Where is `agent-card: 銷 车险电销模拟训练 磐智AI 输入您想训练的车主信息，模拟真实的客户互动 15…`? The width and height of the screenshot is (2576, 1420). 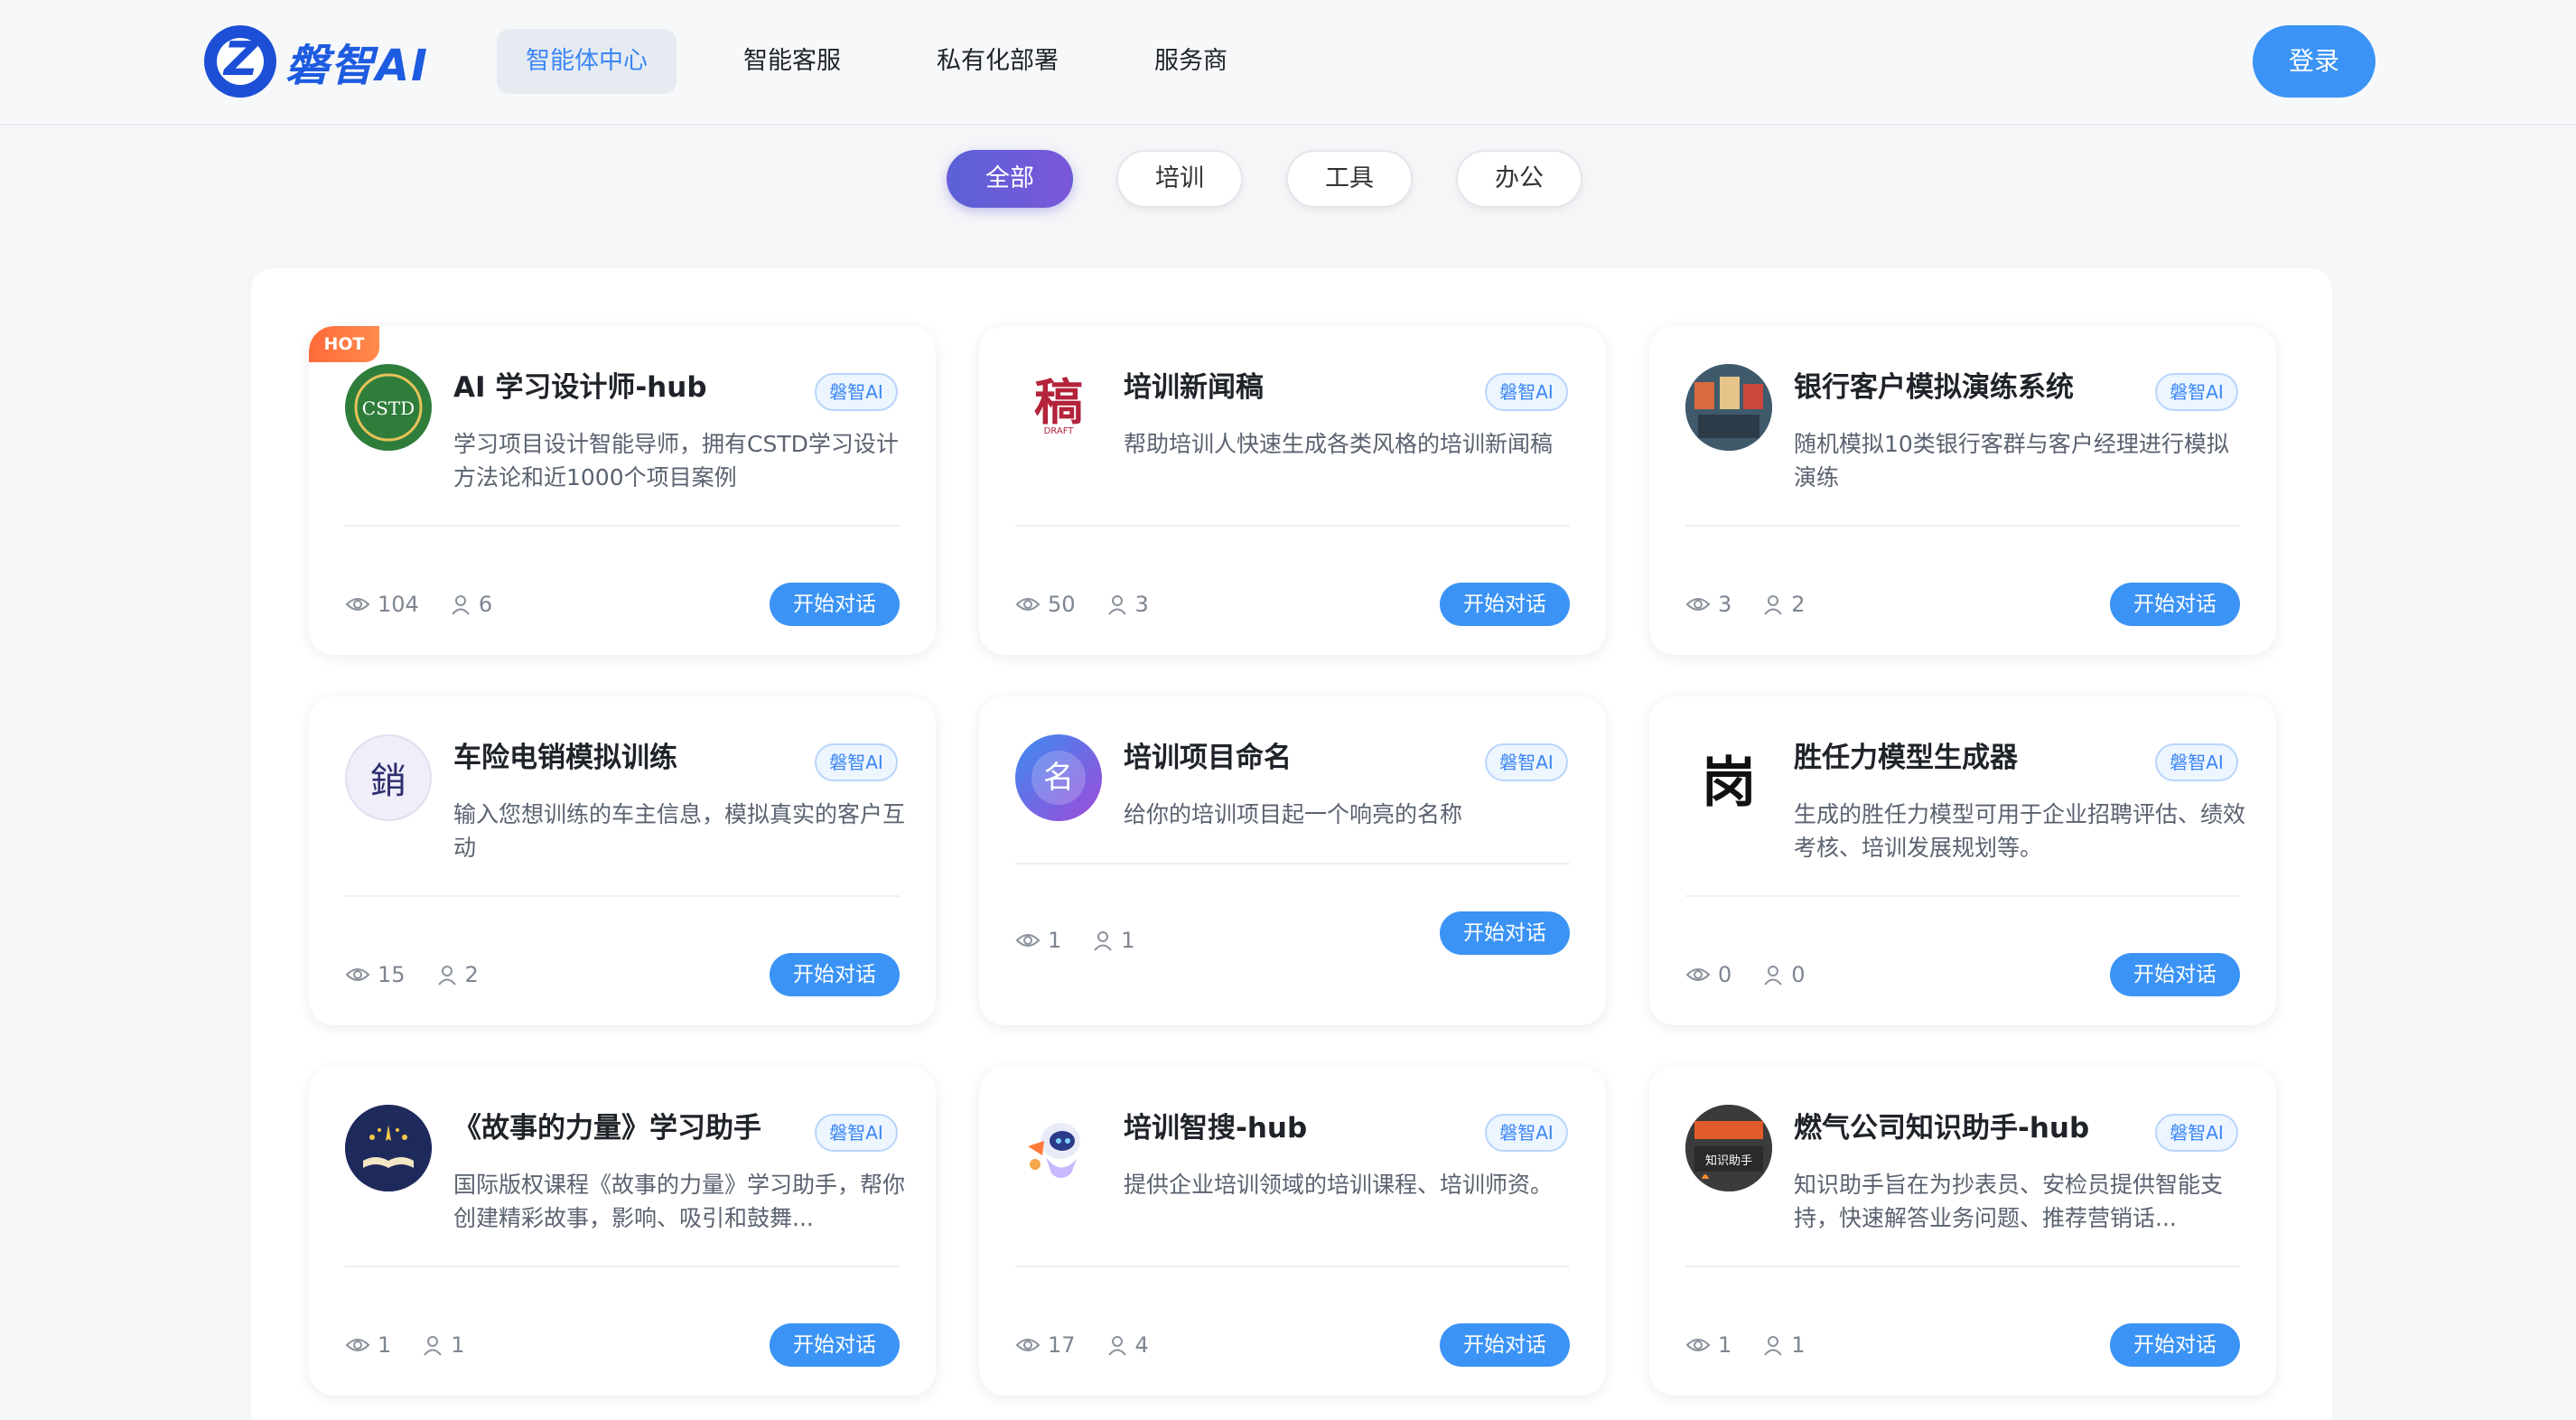 agent-card: 銷 车险电销模拟训练 磐智AI 输入您想训练的车主信息，模拟真实的客户互动 15… is located at coordinates (622, 860).